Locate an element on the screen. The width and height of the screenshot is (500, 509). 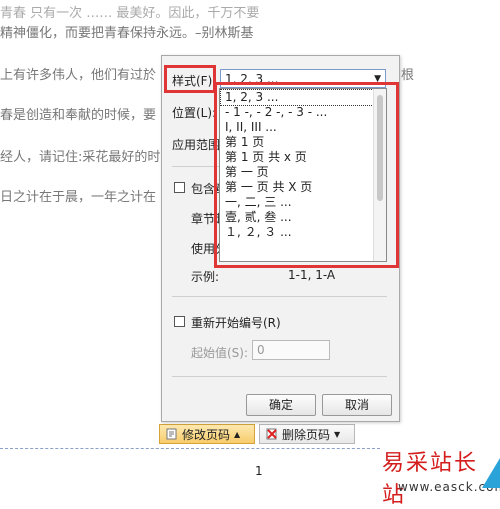
edit-page-number-label: 修改页码 is located at coordinates (206, 434).